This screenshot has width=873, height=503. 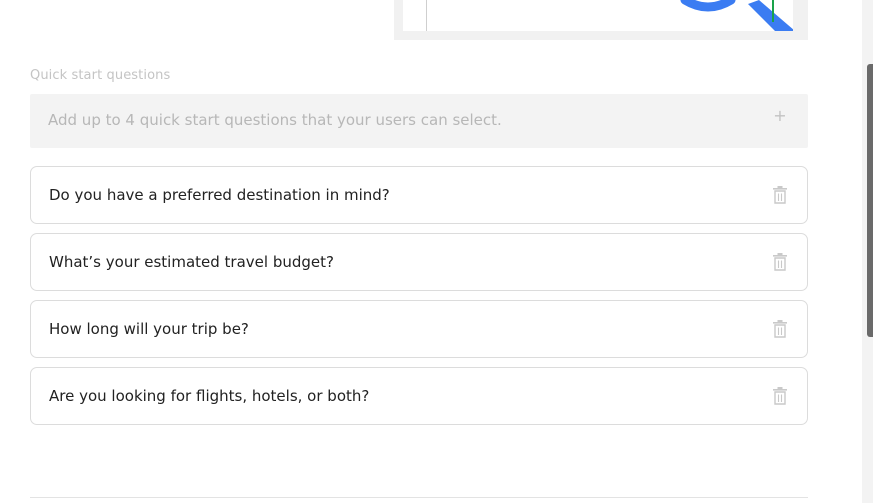 I want to click on quick-question-text: How long will your trip be?, so click(x=149, y=329).